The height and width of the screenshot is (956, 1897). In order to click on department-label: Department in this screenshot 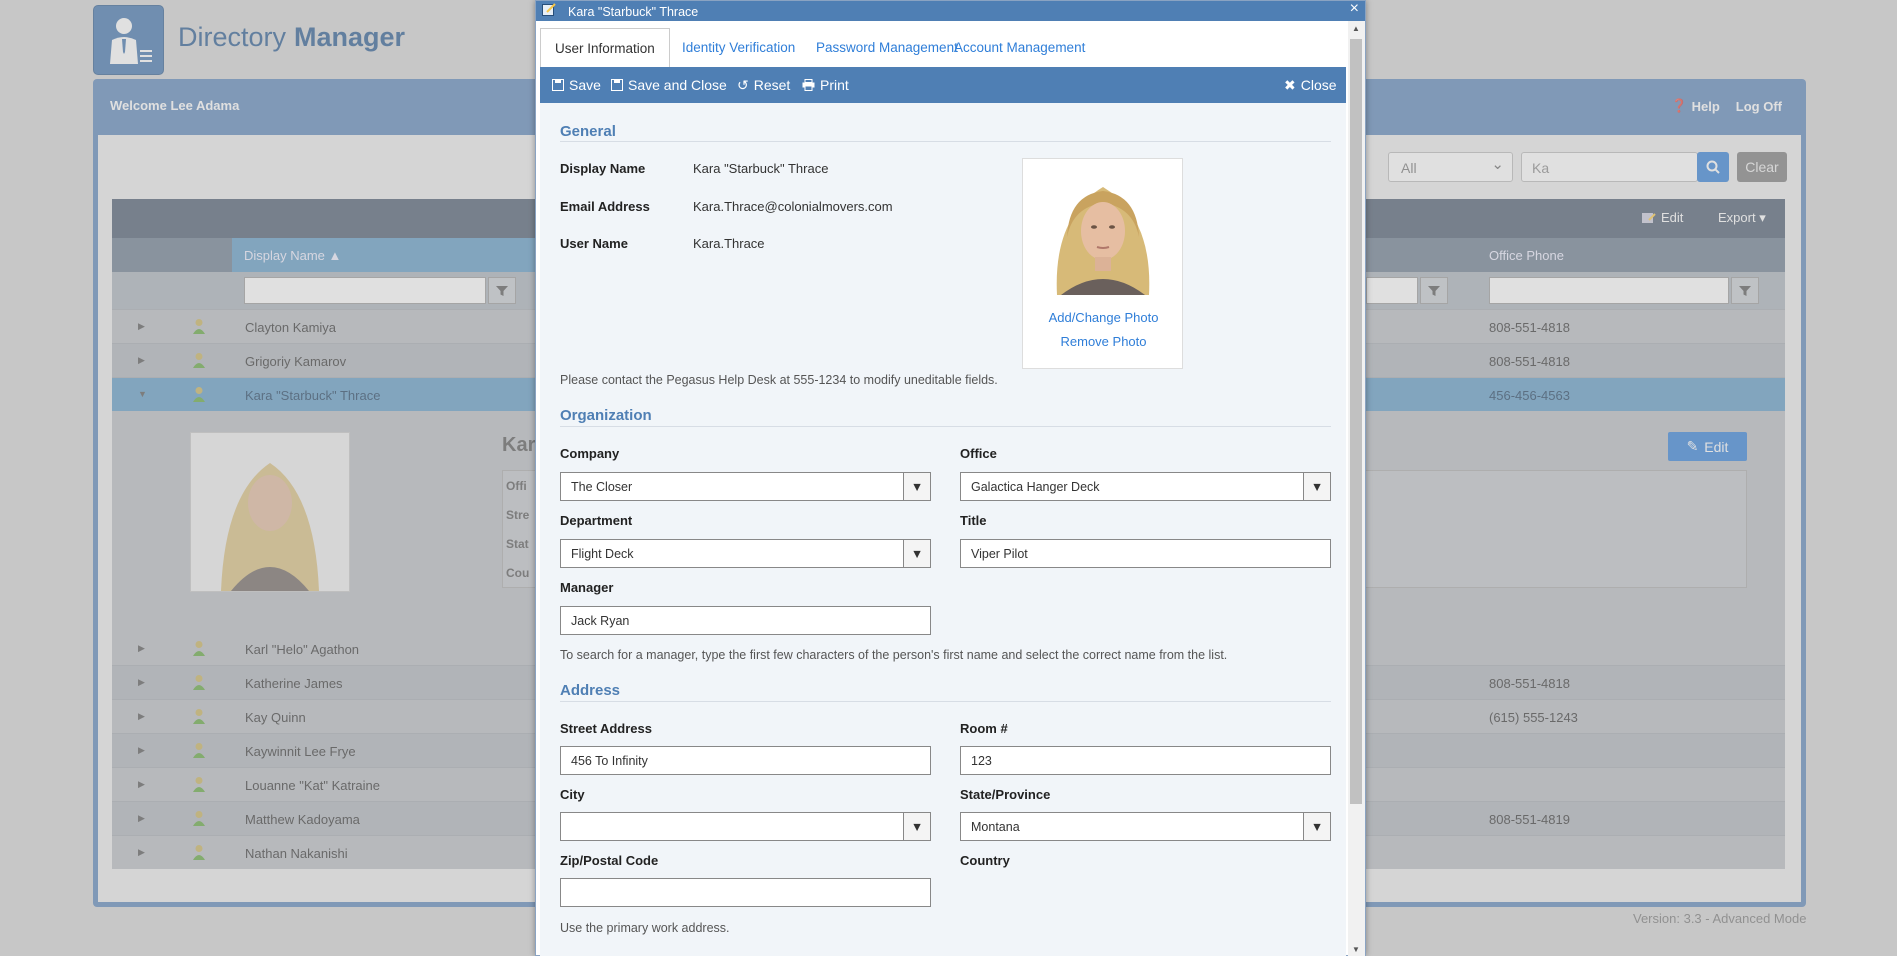, I will do `click(596, 520)`.